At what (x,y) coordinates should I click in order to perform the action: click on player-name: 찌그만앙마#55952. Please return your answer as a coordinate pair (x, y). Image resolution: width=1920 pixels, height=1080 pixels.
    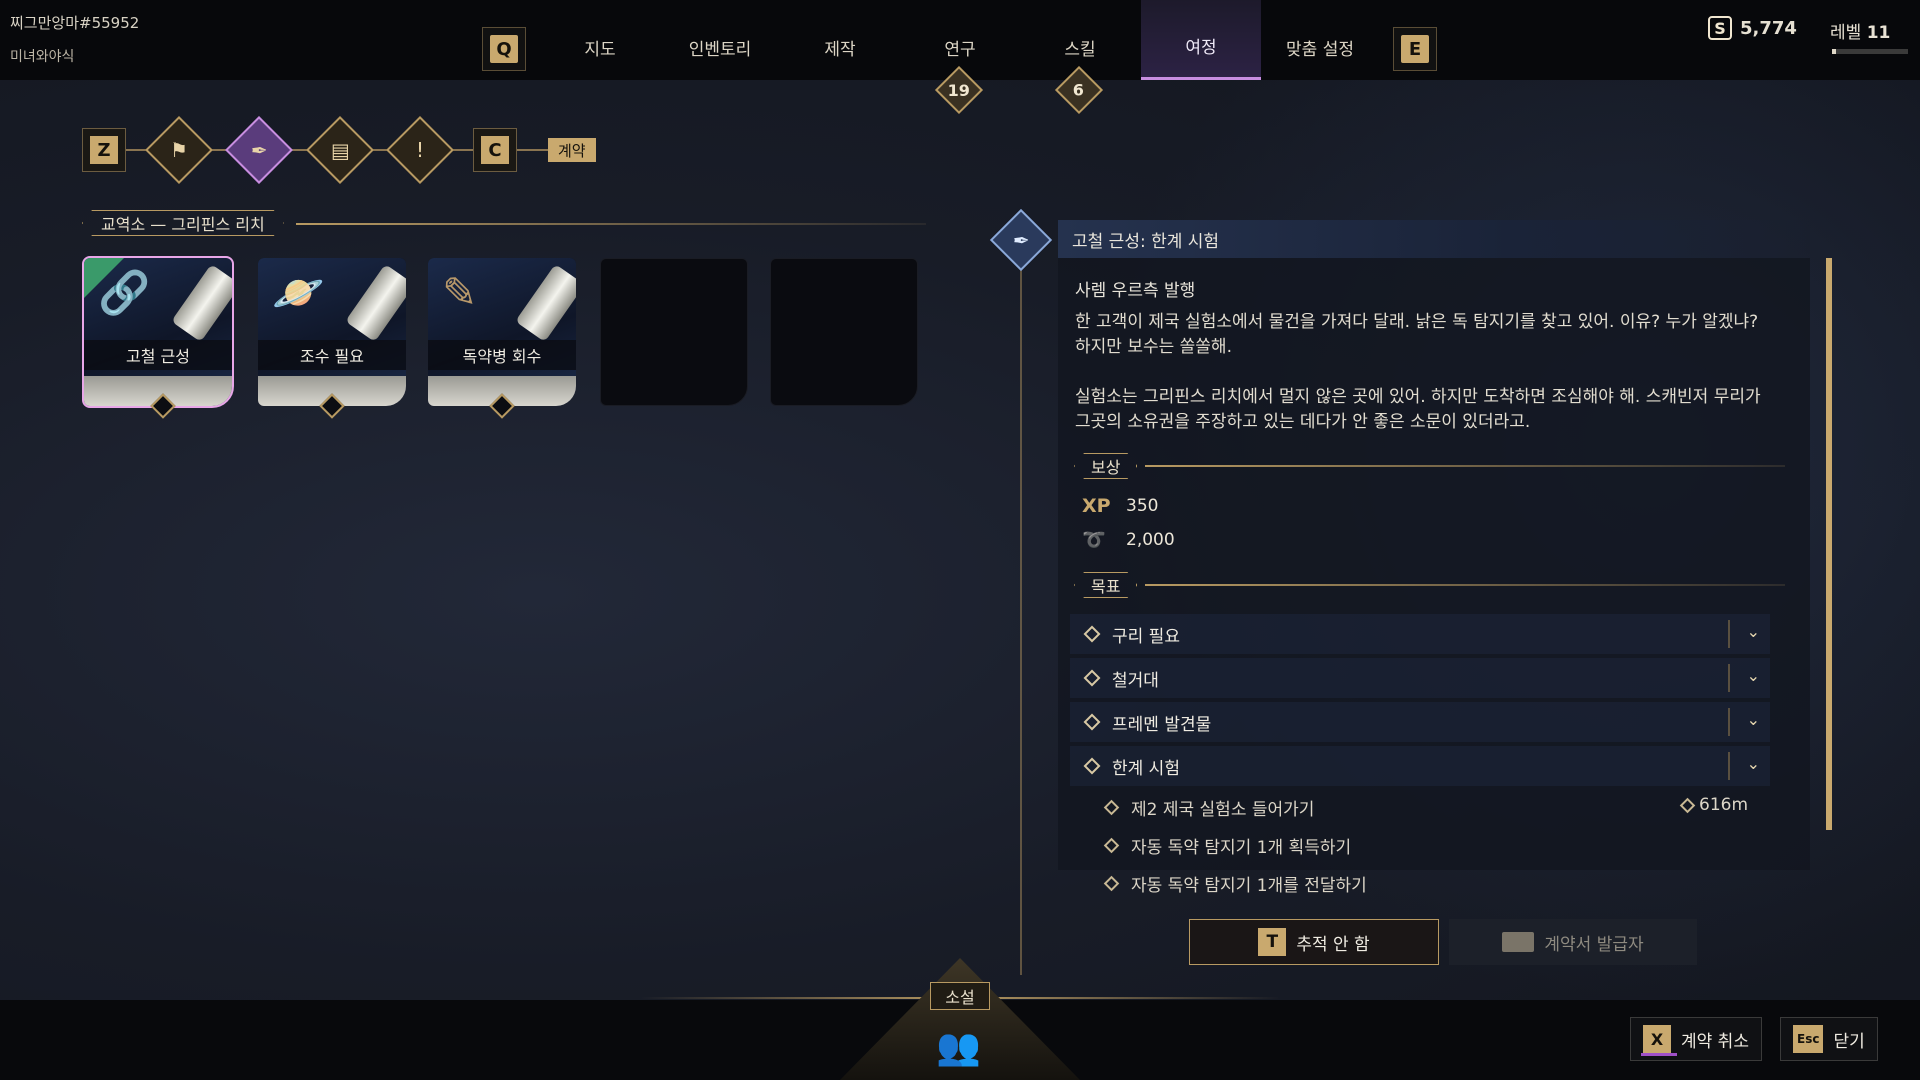
    Looking at the image, I should click on (75, 23).